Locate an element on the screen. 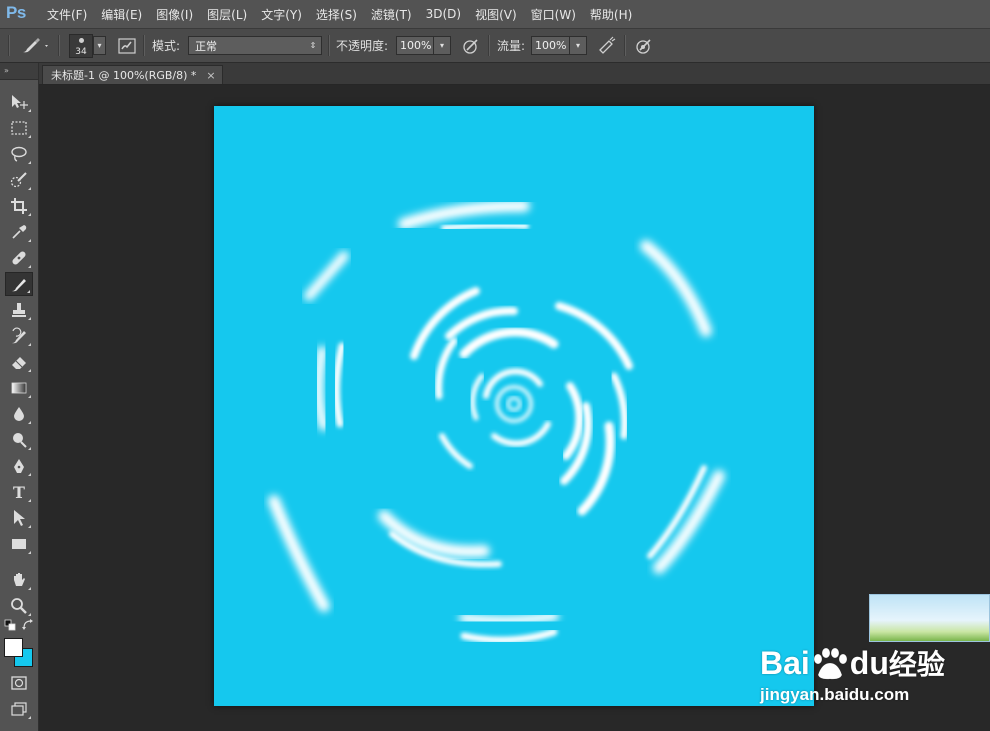 This screenshot has height=731, width=990. menu-help: 帮助(H) is located at coordinates (611, 14).